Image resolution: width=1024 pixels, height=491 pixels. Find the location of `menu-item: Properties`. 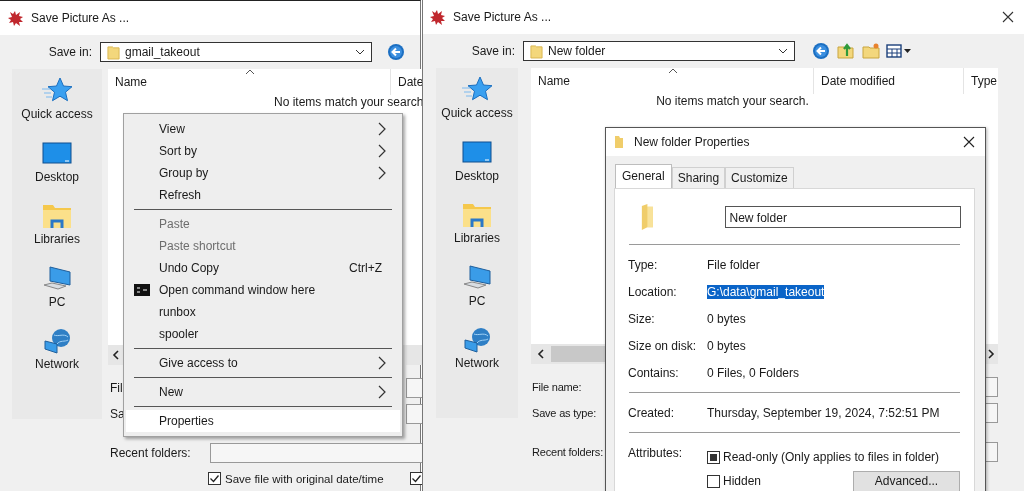

menu-item: Properties is located at coordinates (263, 421).